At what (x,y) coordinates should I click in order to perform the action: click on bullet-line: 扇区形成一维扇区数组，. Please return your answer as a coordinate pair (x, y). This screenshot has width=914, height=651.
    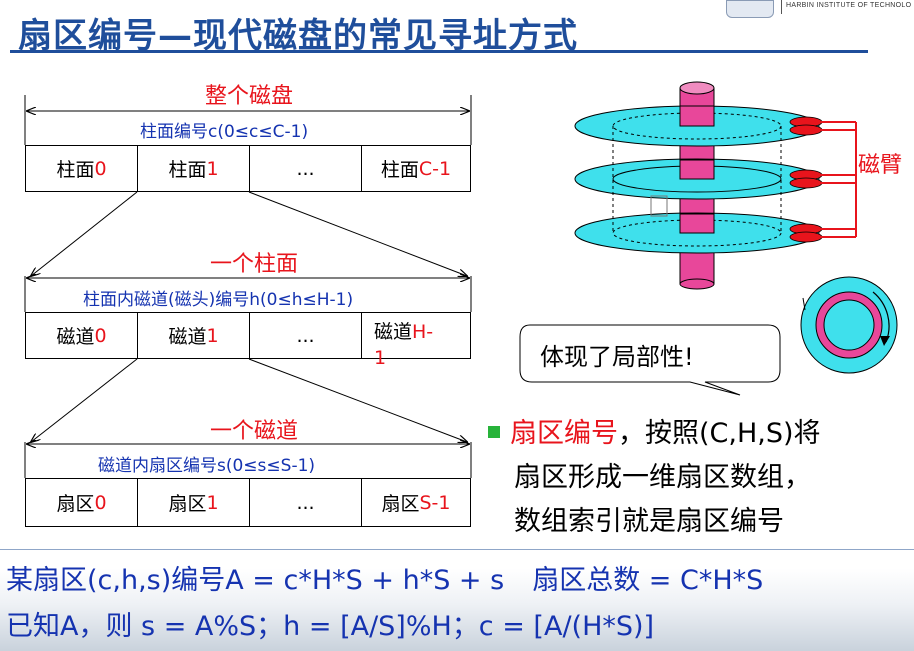
    Looking at the image, I should click on (662, 477).